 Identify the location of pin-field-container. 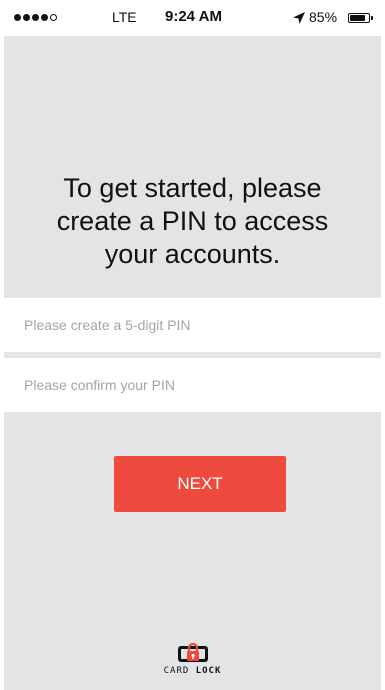
(192, 325).